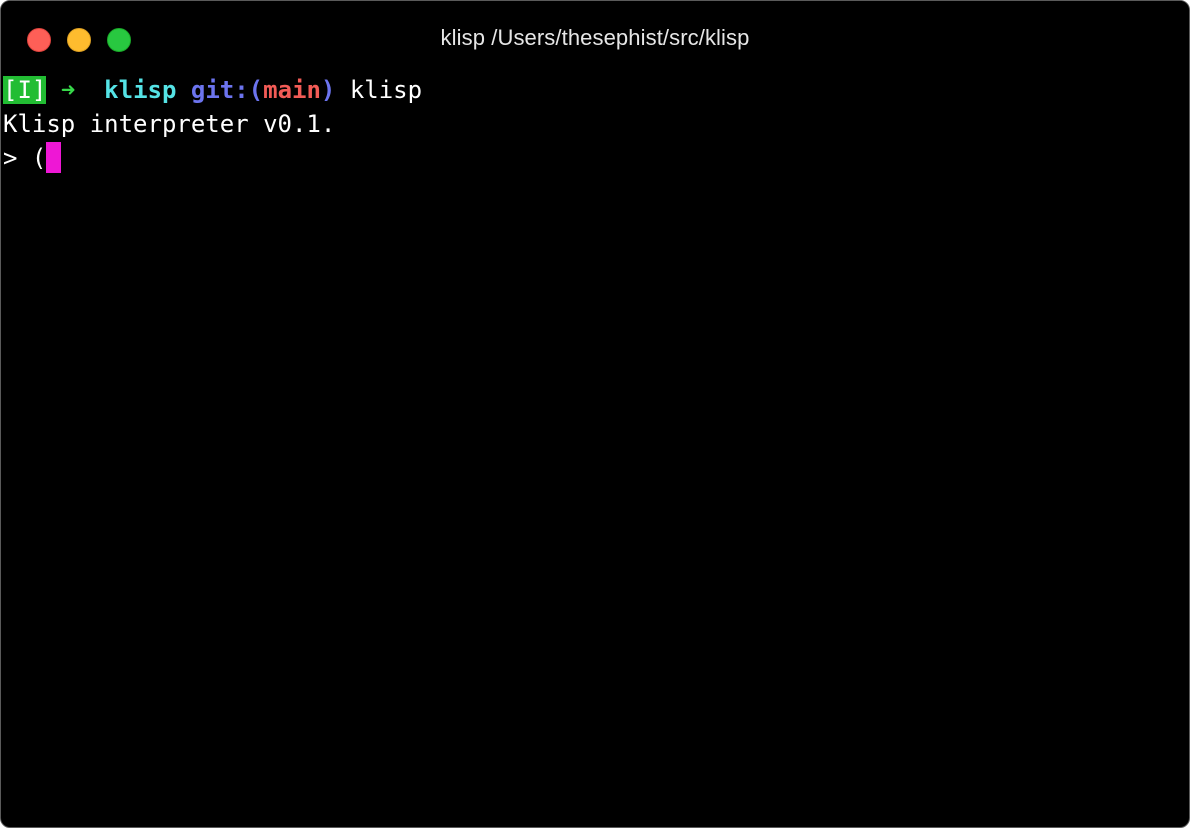 The width and height of the screenshot is (1190, 828). Describe the element at coordinates (68, 90) in the screenshot. I see `prompt-arrow-icon: ➜` at that location.